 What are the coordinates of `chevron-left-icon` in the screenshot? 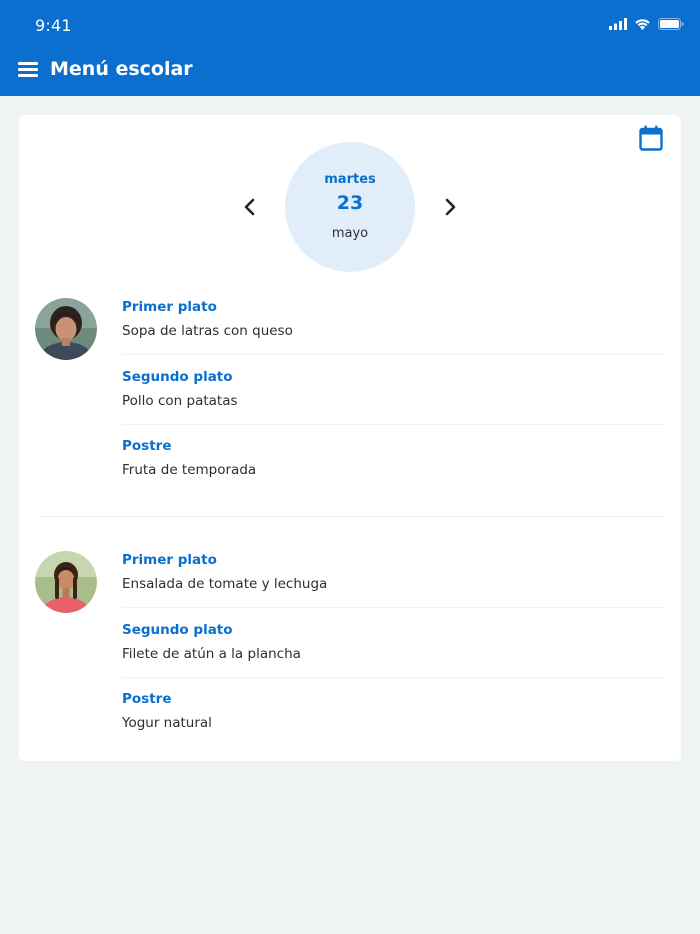 It's located at (250, 207).